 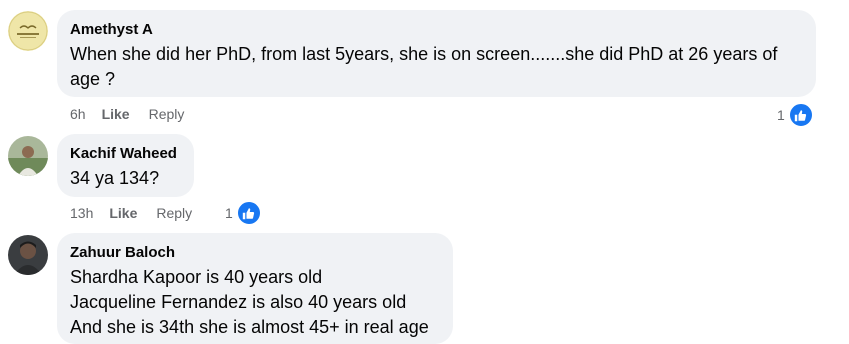 I want to click on comment-actions: 6h Like Reply, so click(x=127, y=114).